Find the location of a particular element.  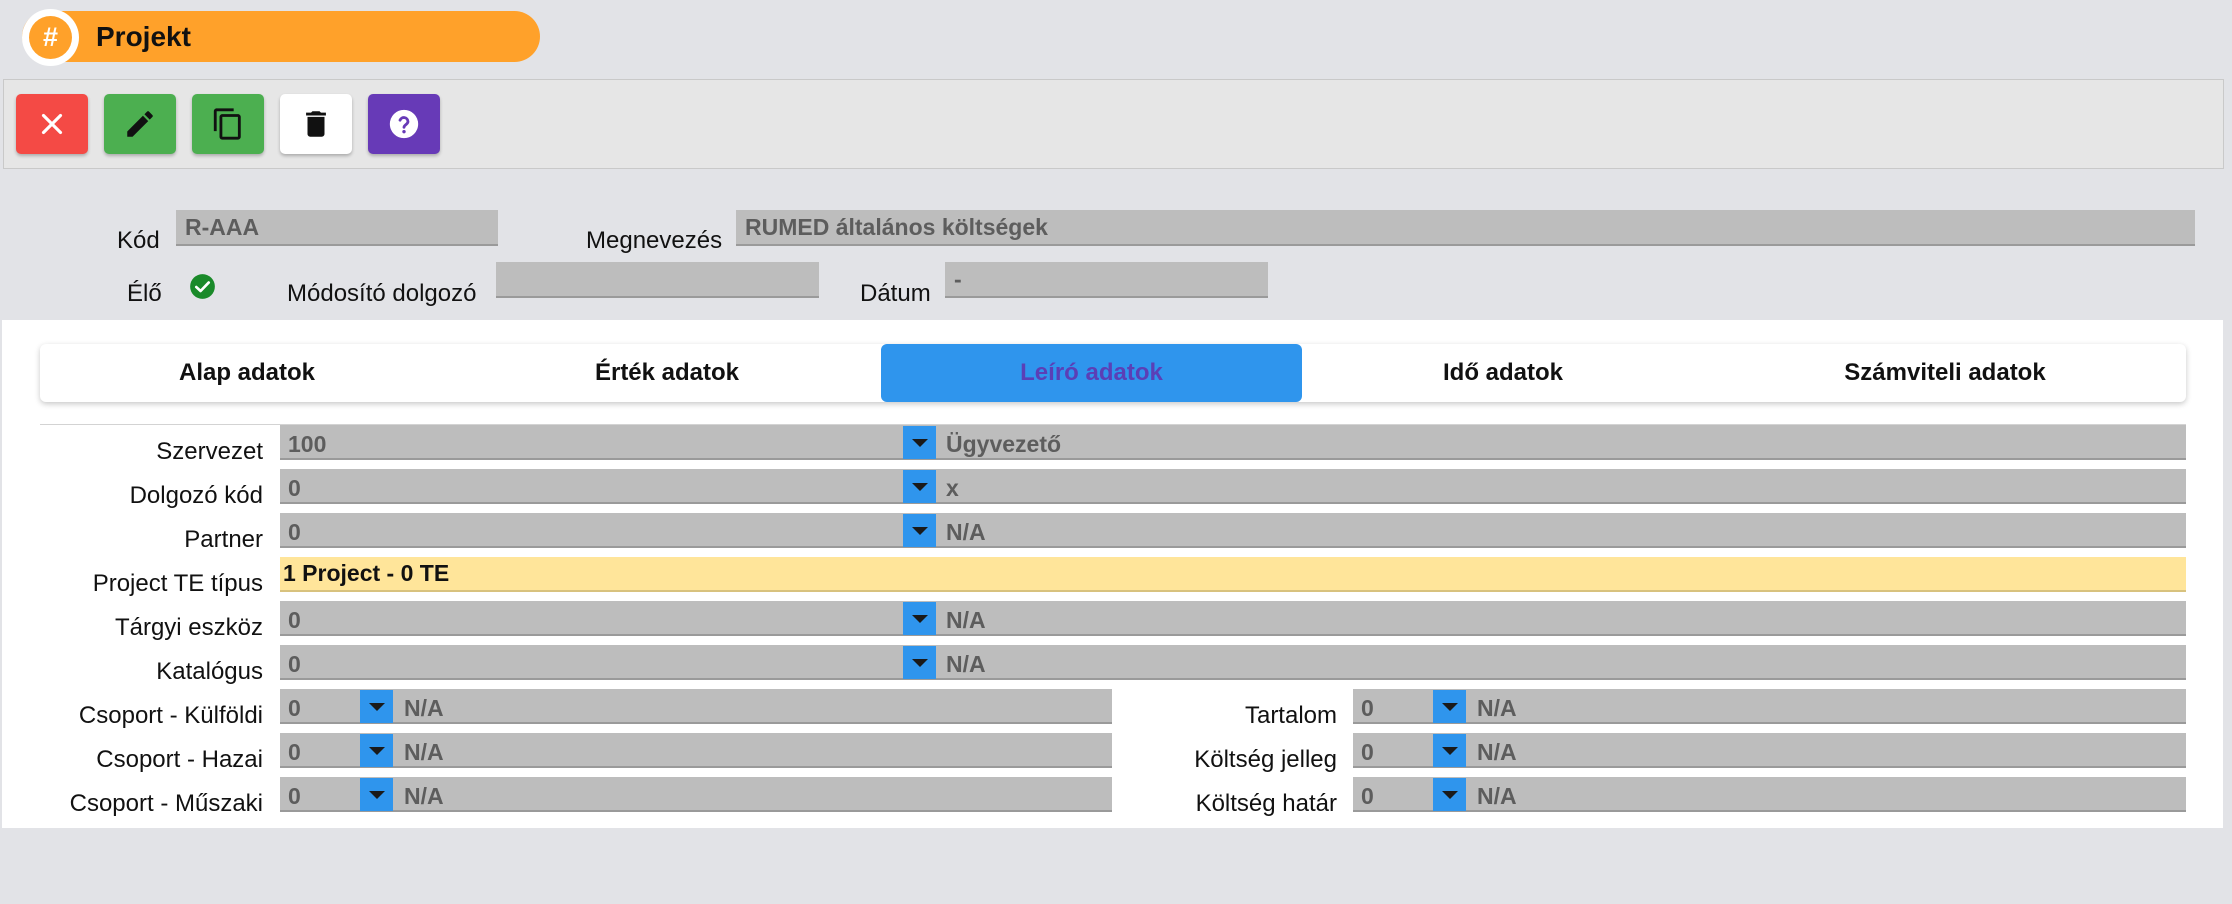

pencil-icon is located at coordinates (140, 124).